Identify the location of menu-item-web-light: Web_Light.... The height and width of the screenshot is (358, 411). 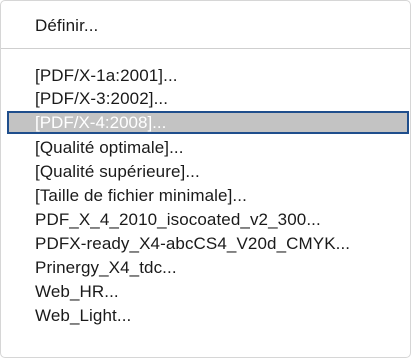
(222, 315).